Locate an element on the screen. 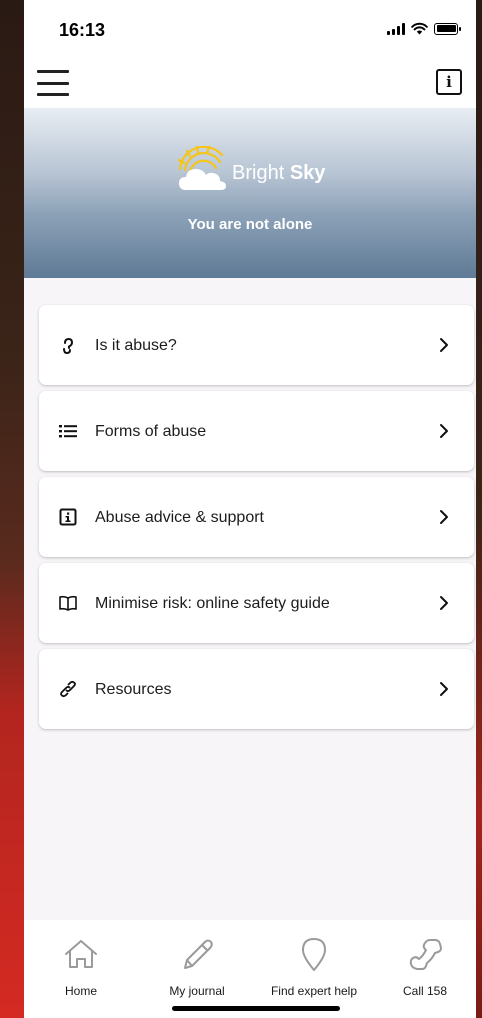 The image size is (482, 1018). menu-item-minimise-risk: Minimise risk: online safety guide is located at coordinates (256, 603).